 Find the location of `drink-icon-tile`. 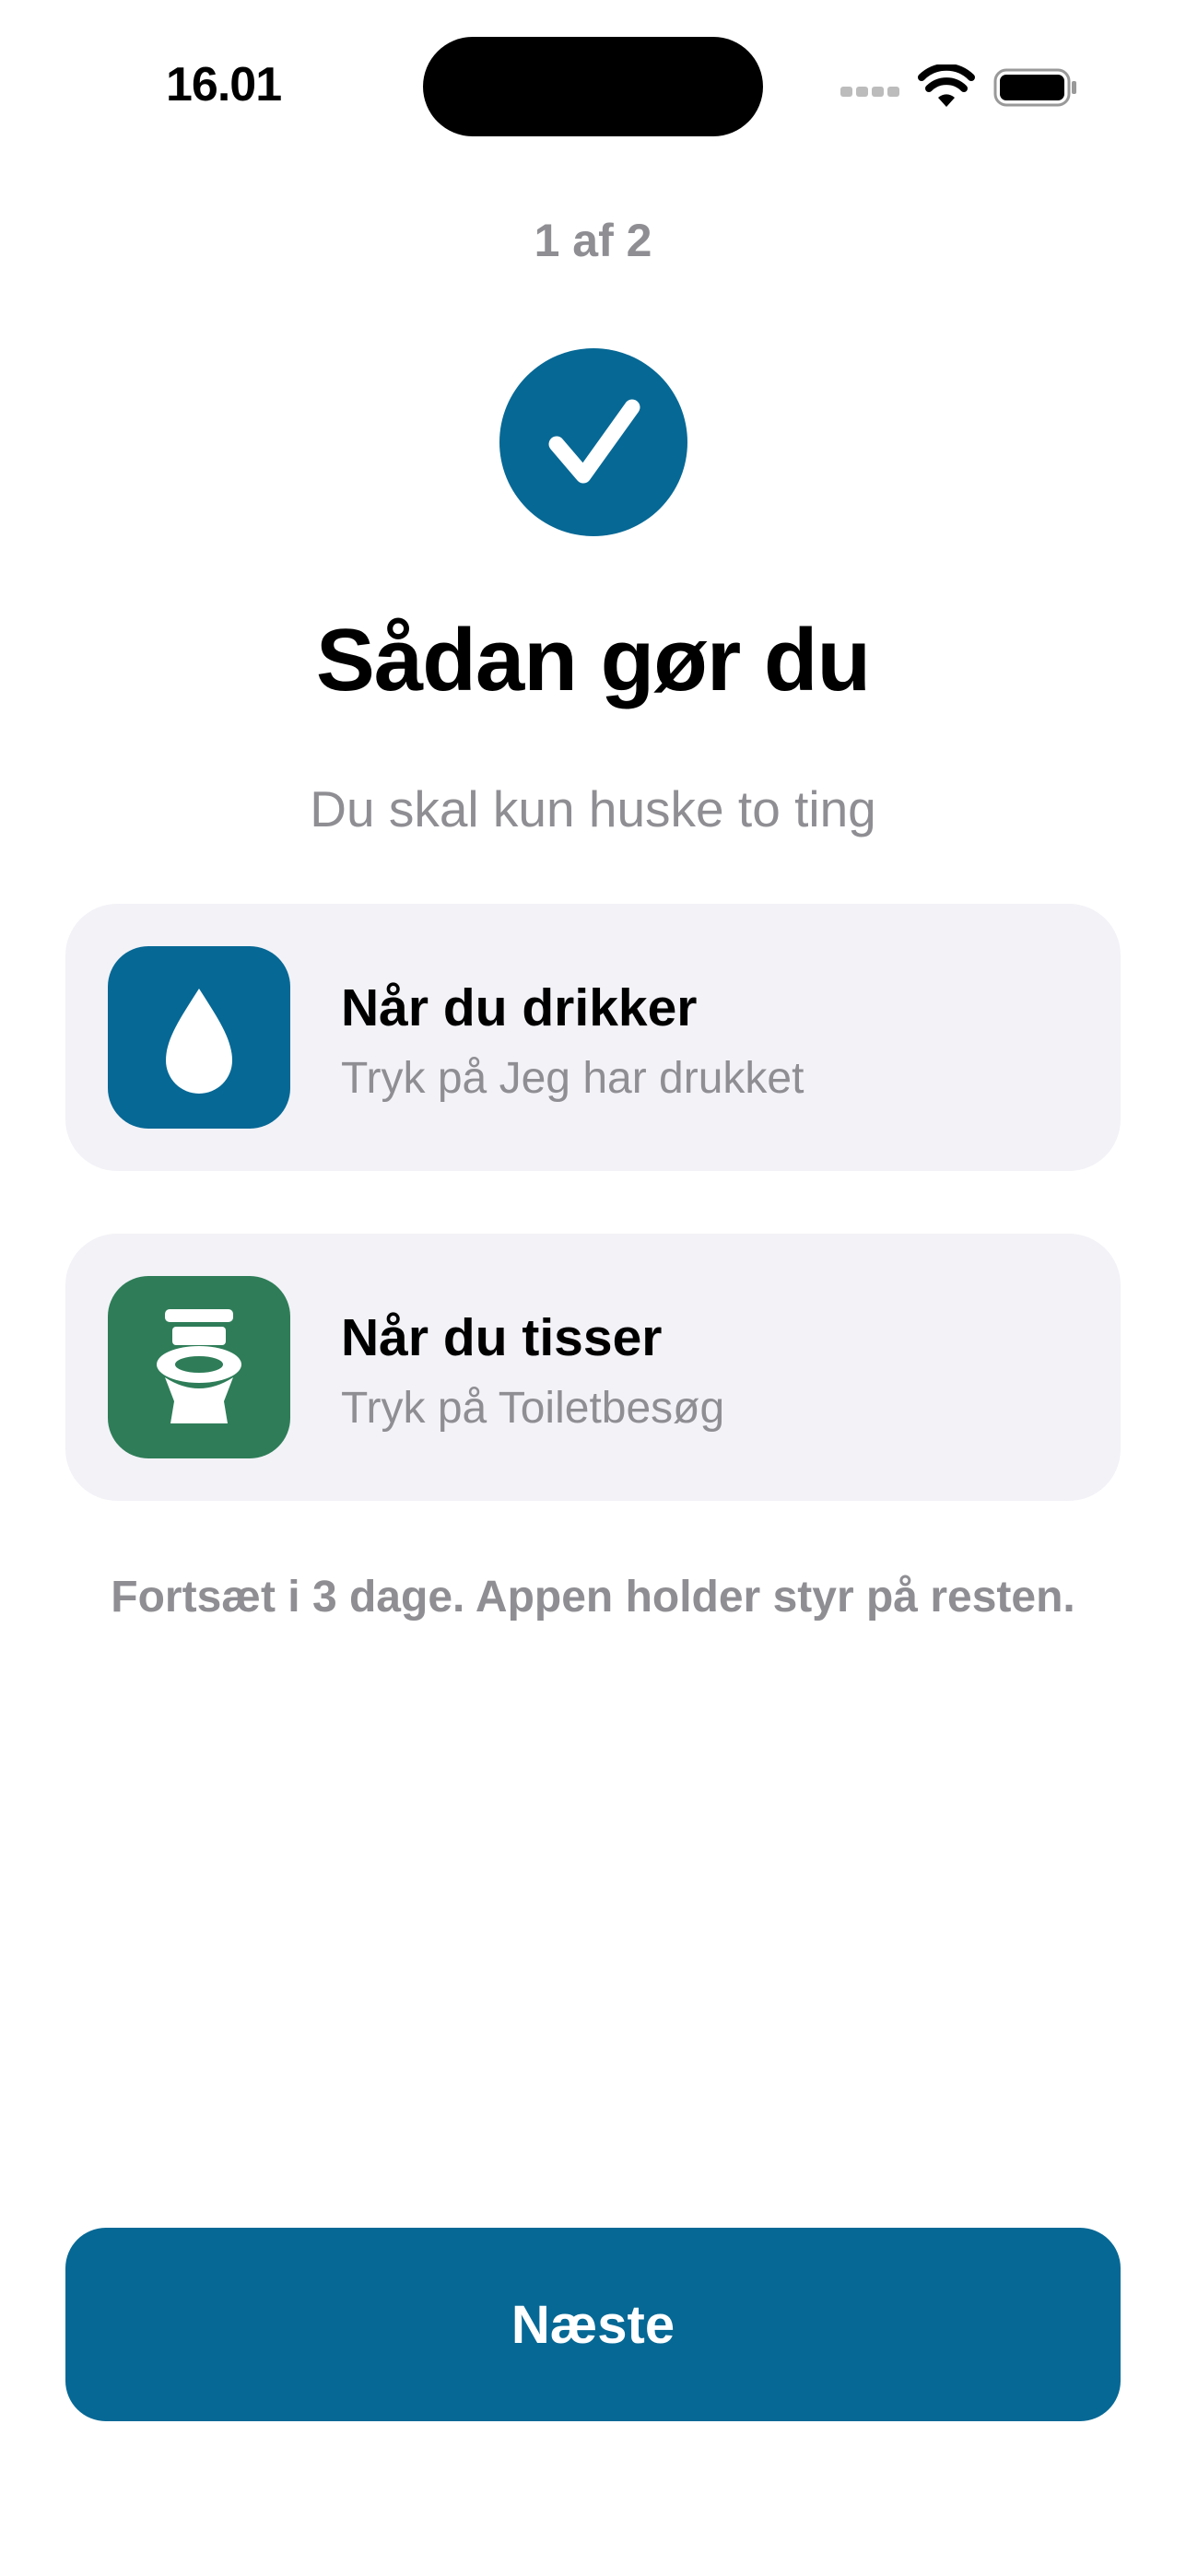

drink-icon-tile is located at coordinates (199, 1037).